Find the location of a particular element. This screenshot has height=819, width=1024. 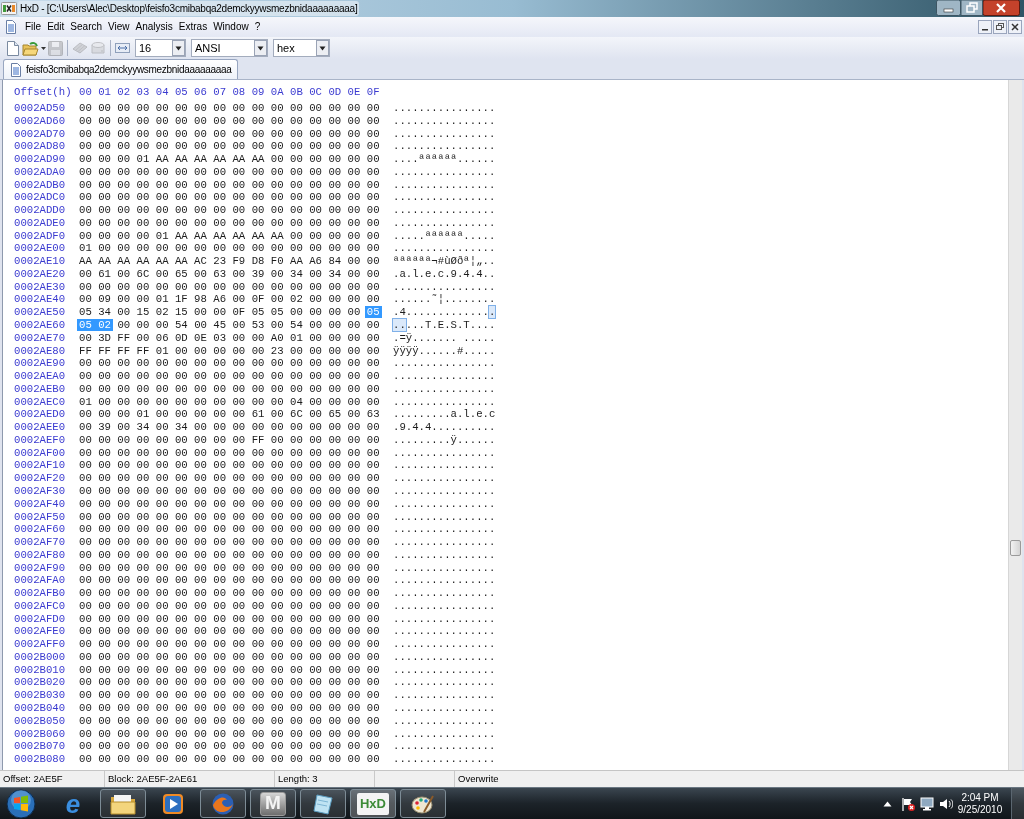

folder-icon is located at coordinates (123, 803).